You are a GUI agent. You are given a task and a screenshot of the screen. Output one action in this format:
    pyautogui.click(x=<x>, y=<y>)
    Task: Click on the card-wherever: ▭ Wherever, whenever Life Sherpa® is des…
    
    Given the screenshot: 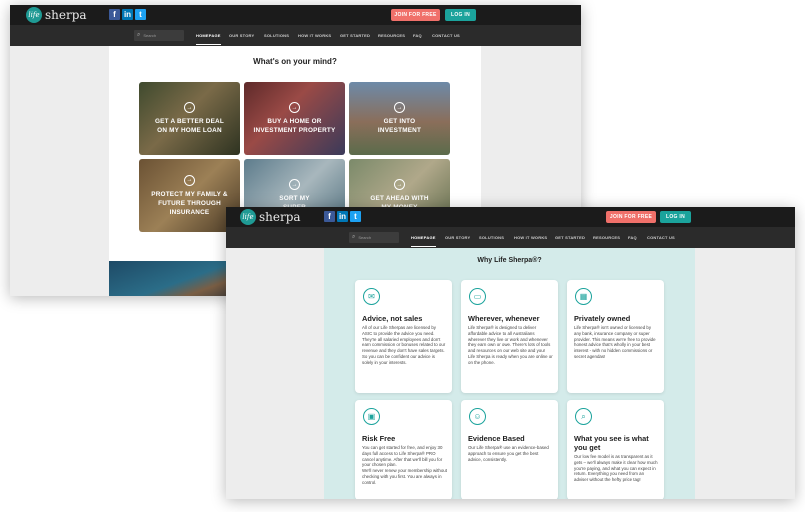 What is the action you would take?
    pyautogui.click(x=509, y=336)
    